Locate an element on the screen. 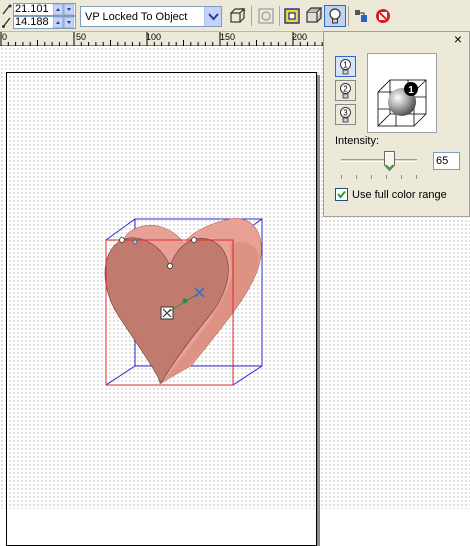 This screenshot has height=546, width=470. vanishing-point-value: VP Locked To Object is located at coordinates (136, 17).